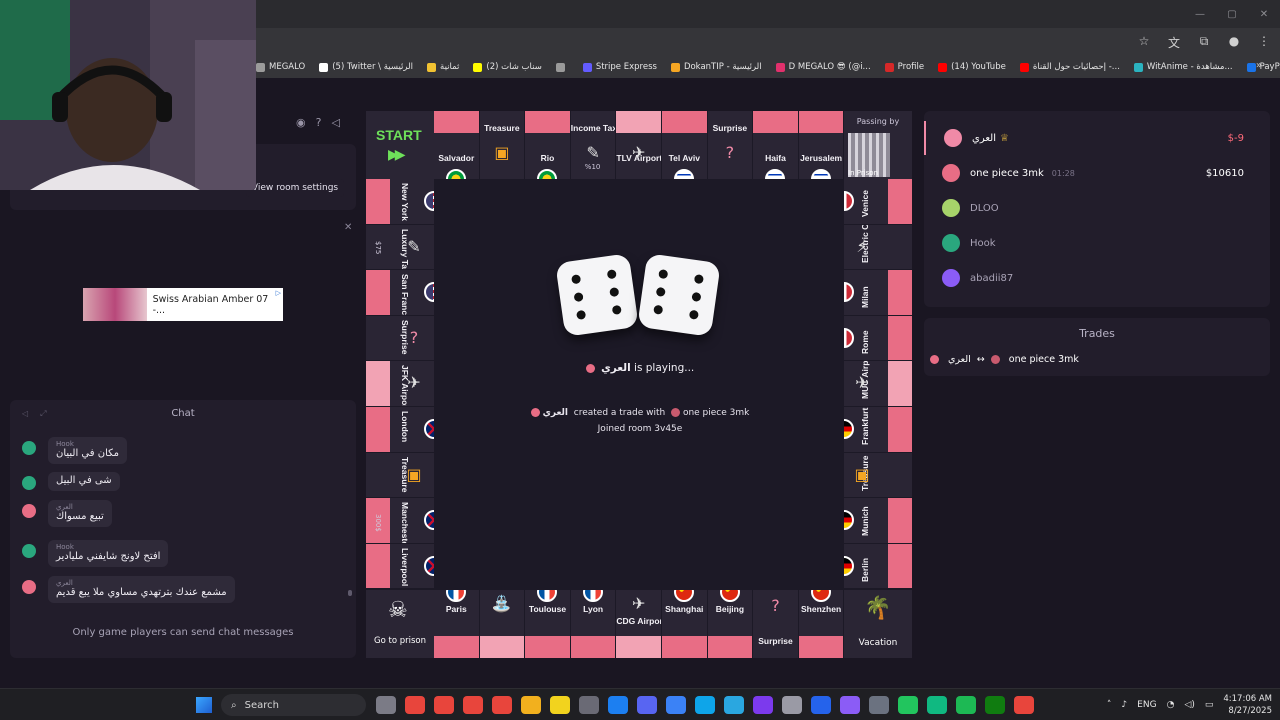 The height and width of the screenshot is (720, 1280). I want to click on player-row: DLOO, so click(1097, 208).